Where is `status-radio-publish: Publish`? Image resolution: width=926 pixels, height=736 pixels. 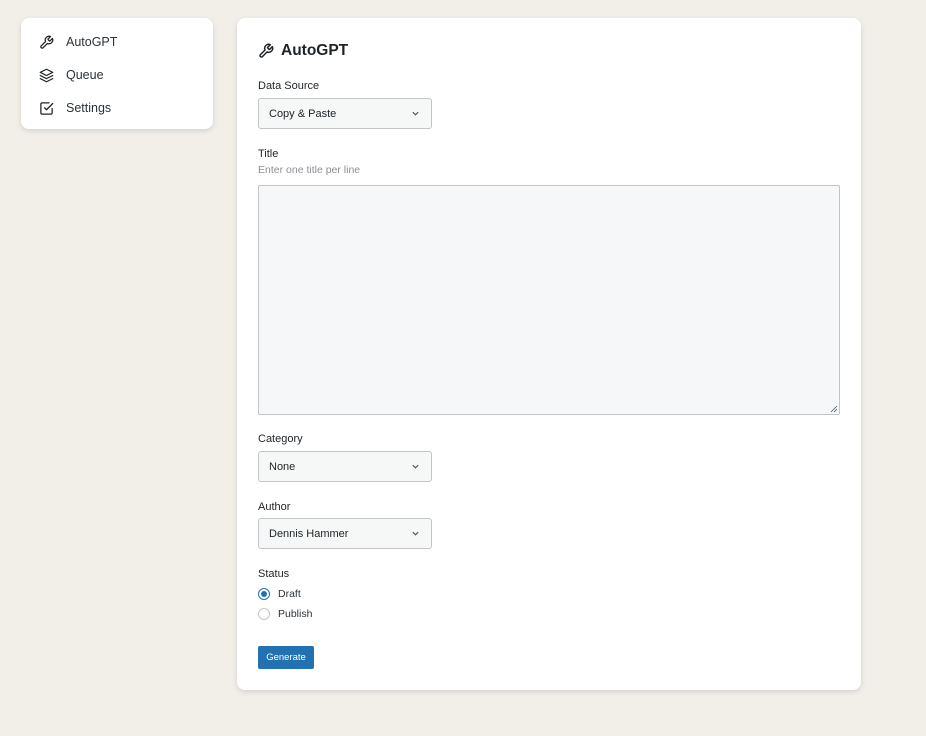
status-radio-publish: Publish is located at coordinates (285, 614).